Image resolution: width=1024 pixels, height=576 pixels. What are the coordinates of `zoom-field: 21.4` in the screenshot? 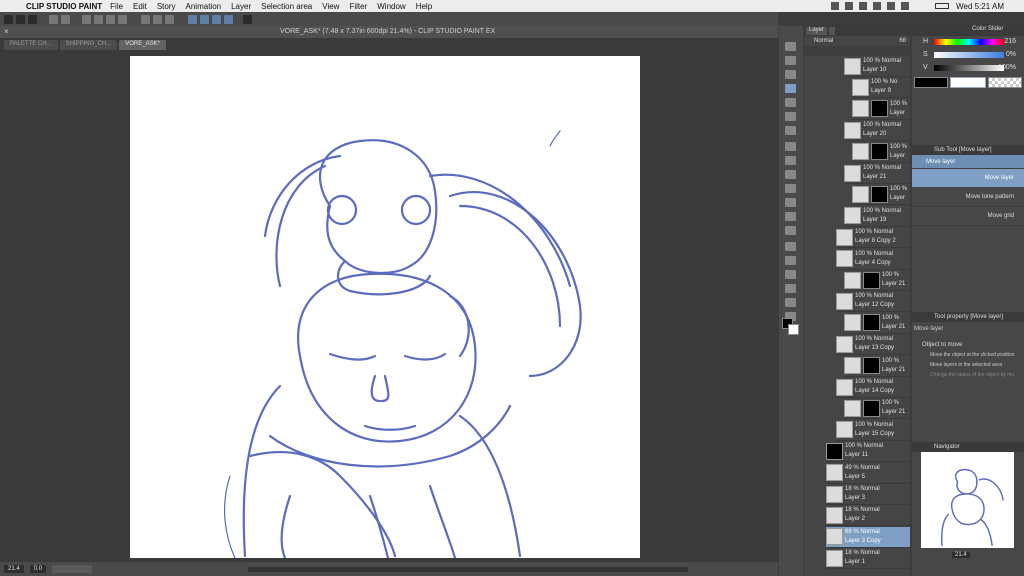 It's located at (14, 569).